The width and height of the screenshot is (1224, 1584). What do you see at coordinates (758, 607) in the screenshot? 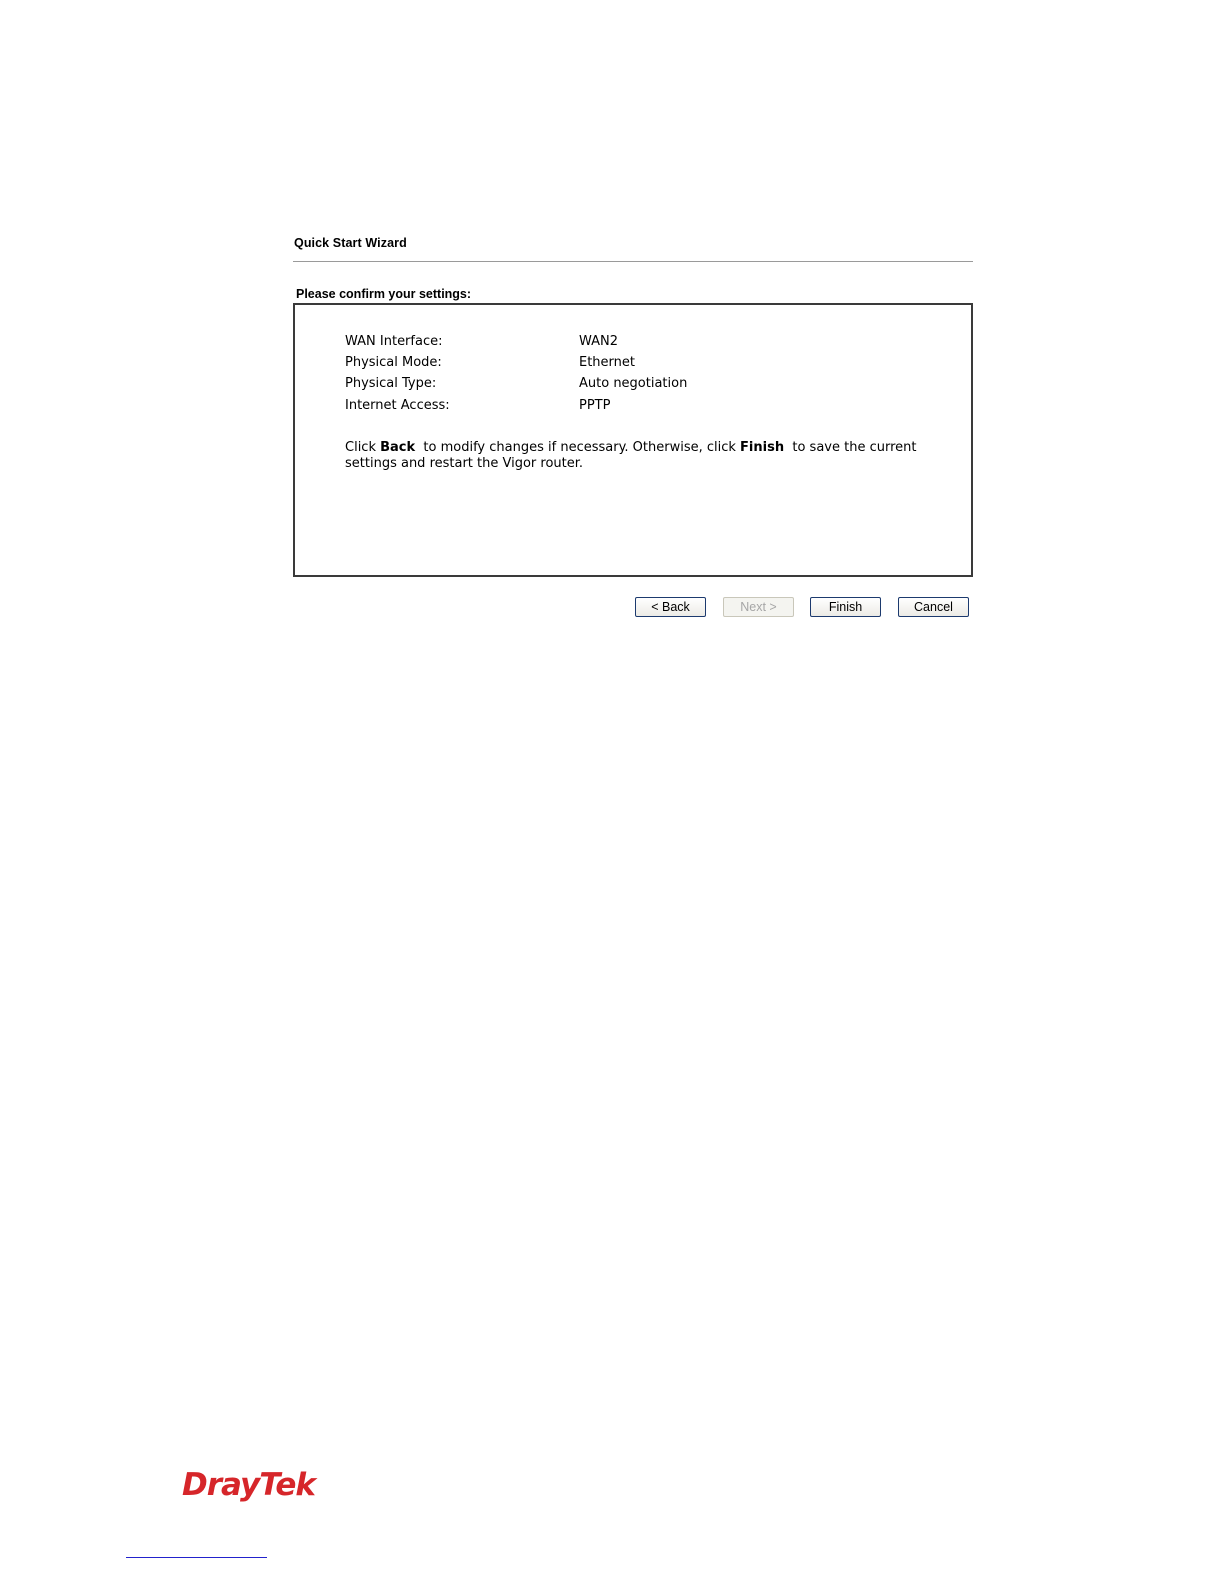
I see `next-button: Next >` at bounding box center [758, 607].